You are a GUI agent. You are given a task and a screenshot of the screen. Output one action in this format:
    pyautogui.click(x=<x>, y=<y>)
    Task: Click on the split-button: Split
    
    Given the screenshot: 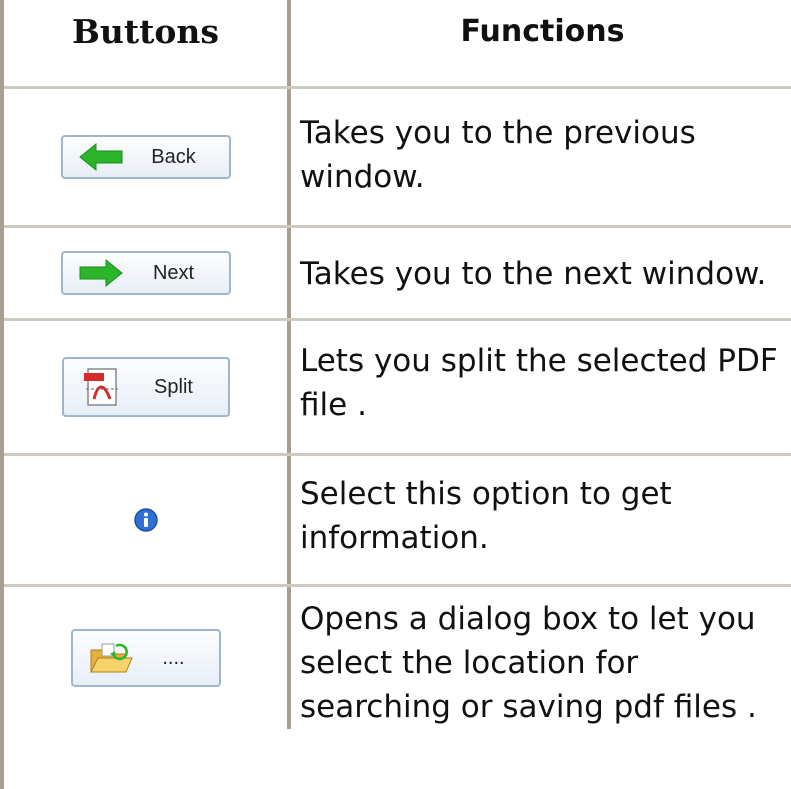 What is the action you would take?
    pyautogui.click(x=145, y=387)
    